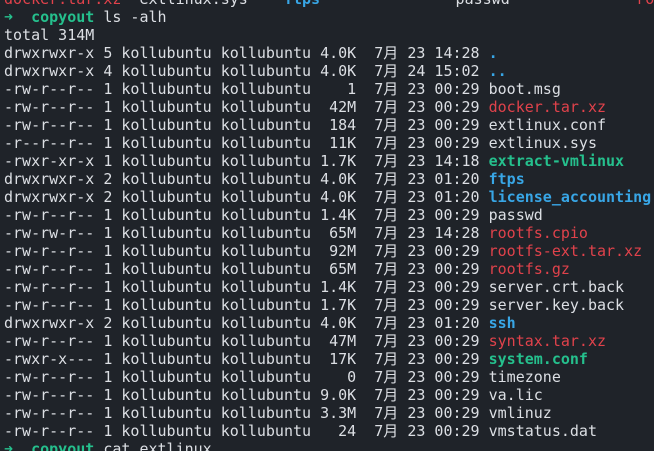  Describe the element at coordinates (49, 35) in the screenshot. I see `text-segment: total 314M` at that location.